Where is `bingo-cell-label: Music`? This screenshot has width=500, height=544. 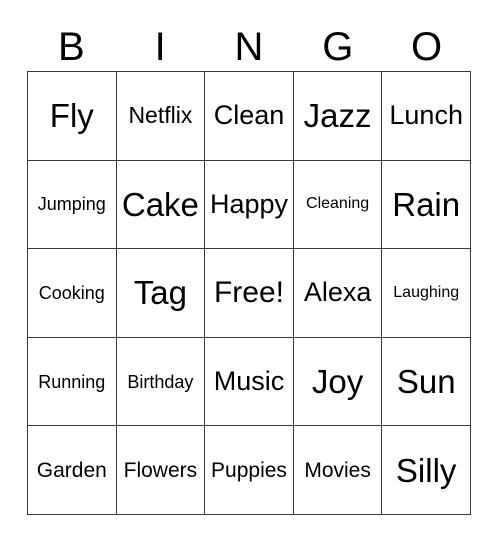 bingo-cell-label: Music is located at coordinates (249, 381).